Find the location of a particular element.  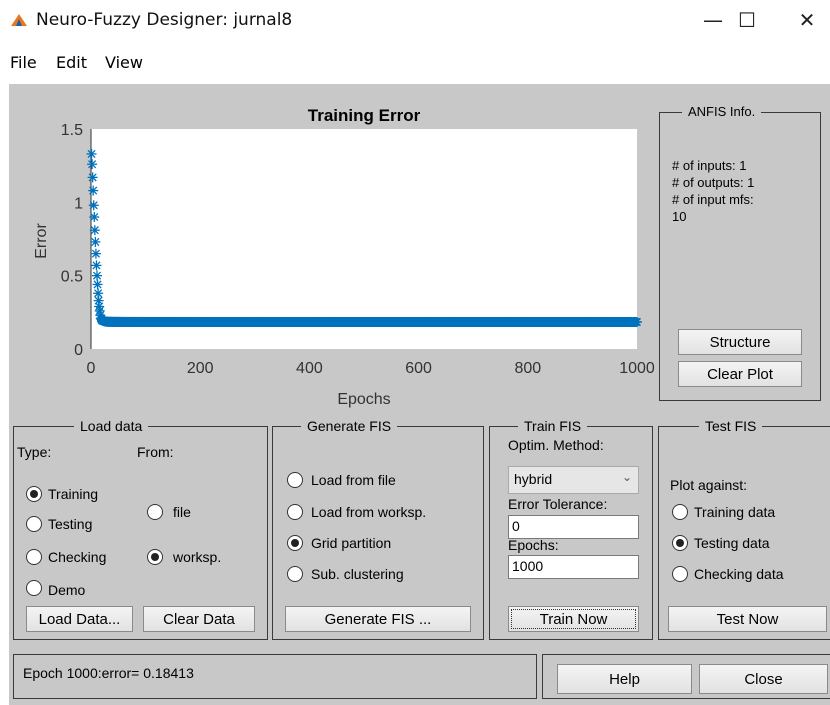

label-from-workspace: worksp. is located at coordinates (197, 557).